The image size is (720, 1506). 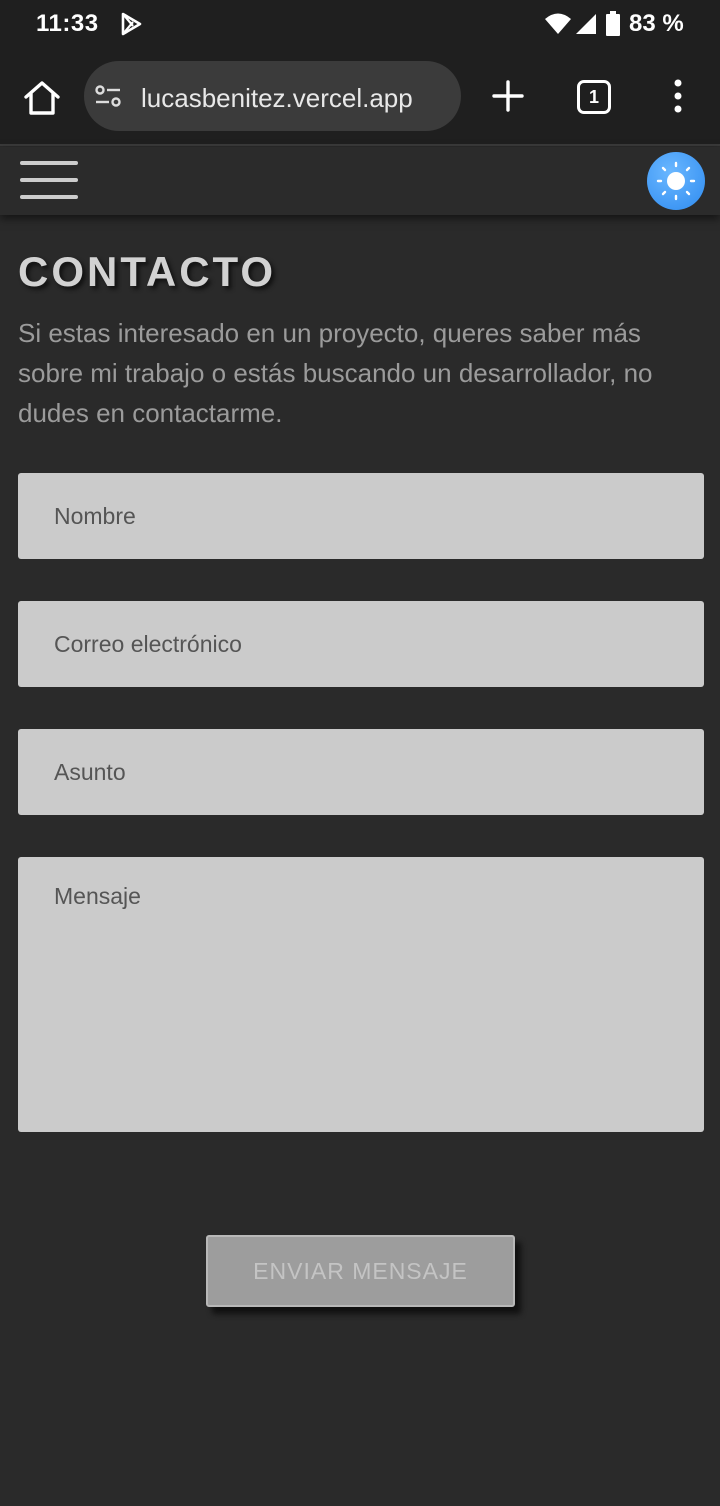 What do you see at coordinates (277, 98) in the screenshot?
I see `url-text: lucasbenitez.vercel.app` at bounding box center [277, 98].